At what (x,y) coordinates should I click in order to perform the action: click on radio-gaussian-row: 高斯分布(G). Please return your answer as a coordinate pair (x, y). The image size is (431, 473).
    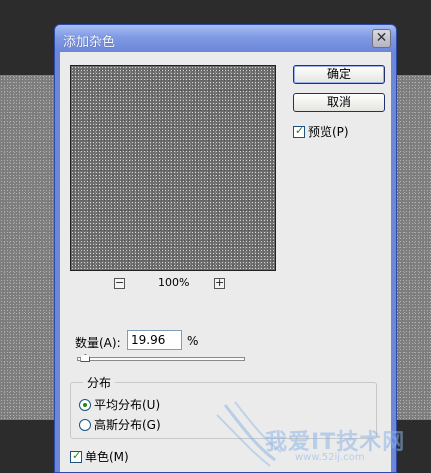
    Looking at the image, I should click on (120, 424).